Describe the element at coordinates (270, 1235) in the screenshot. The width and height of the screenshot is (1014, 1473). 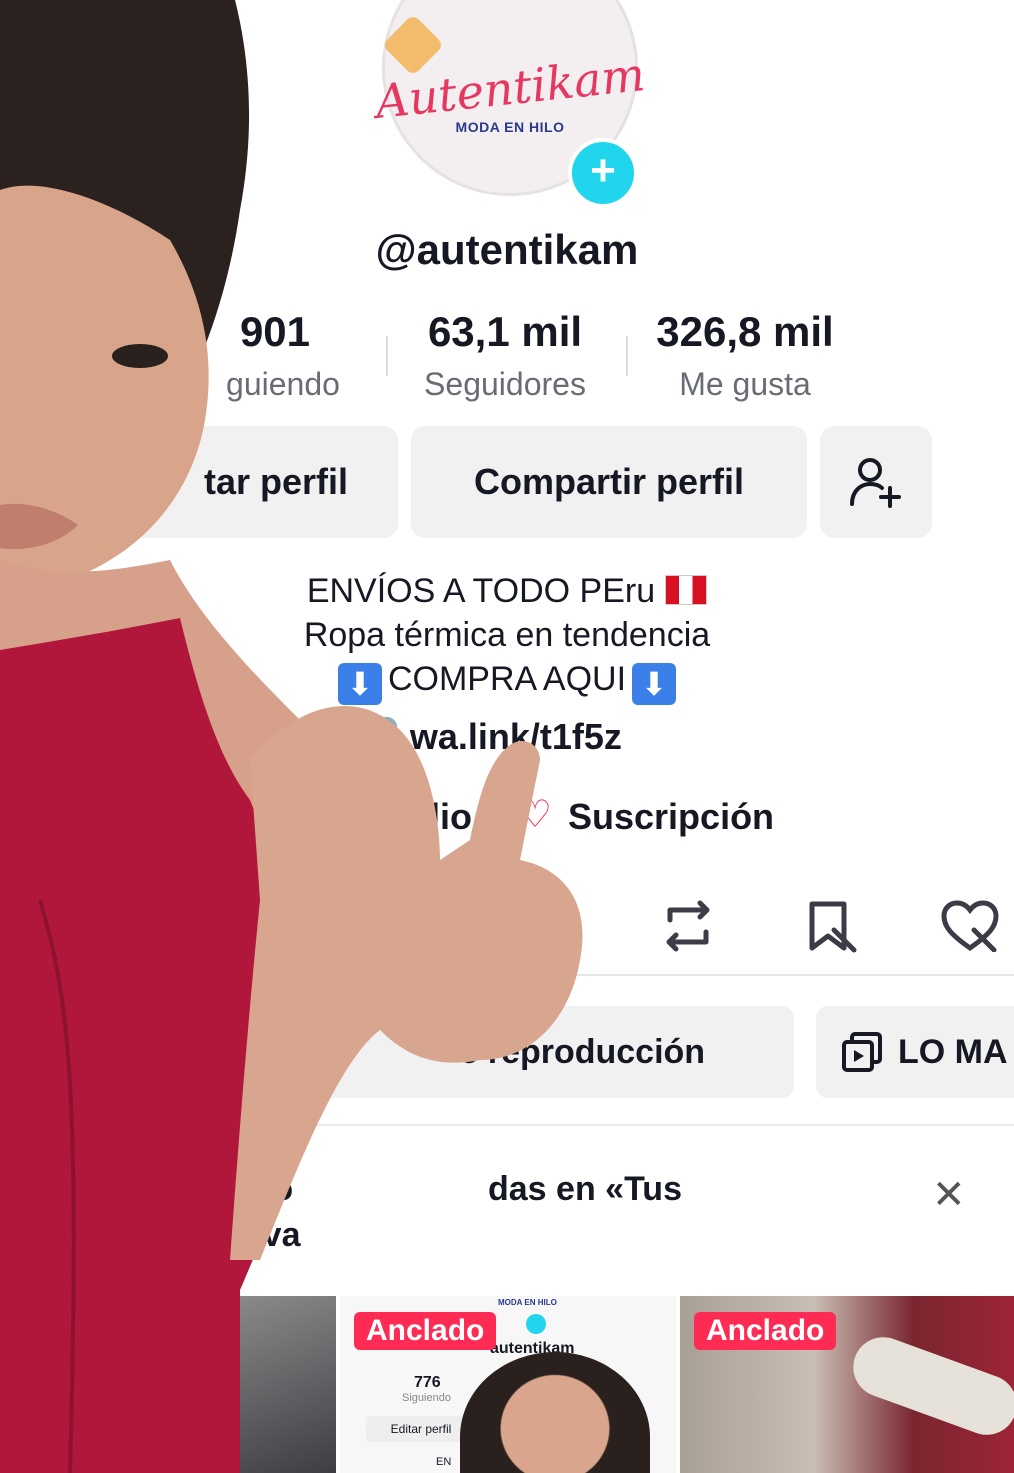
I see `notice-text-line2: riva` at that location.